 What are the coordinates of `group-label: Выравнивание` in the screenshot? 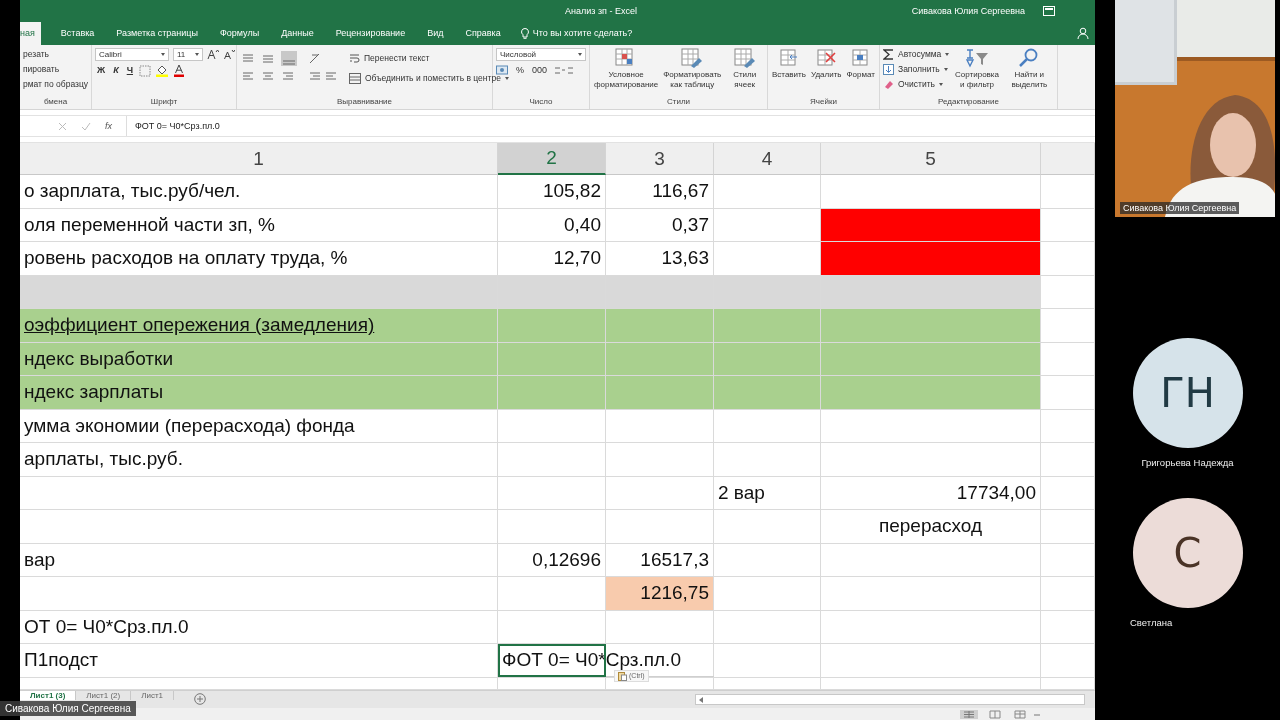 It's located at (364, 102).